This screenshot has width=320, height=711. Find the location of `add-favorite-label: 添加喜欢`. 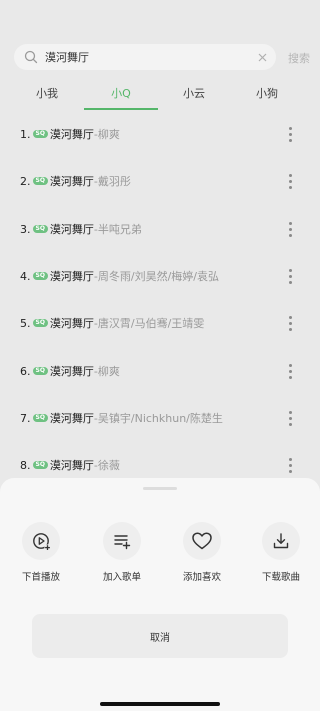

add-favorite-label: 添加喜欢 is located at coordinates (201, 577).